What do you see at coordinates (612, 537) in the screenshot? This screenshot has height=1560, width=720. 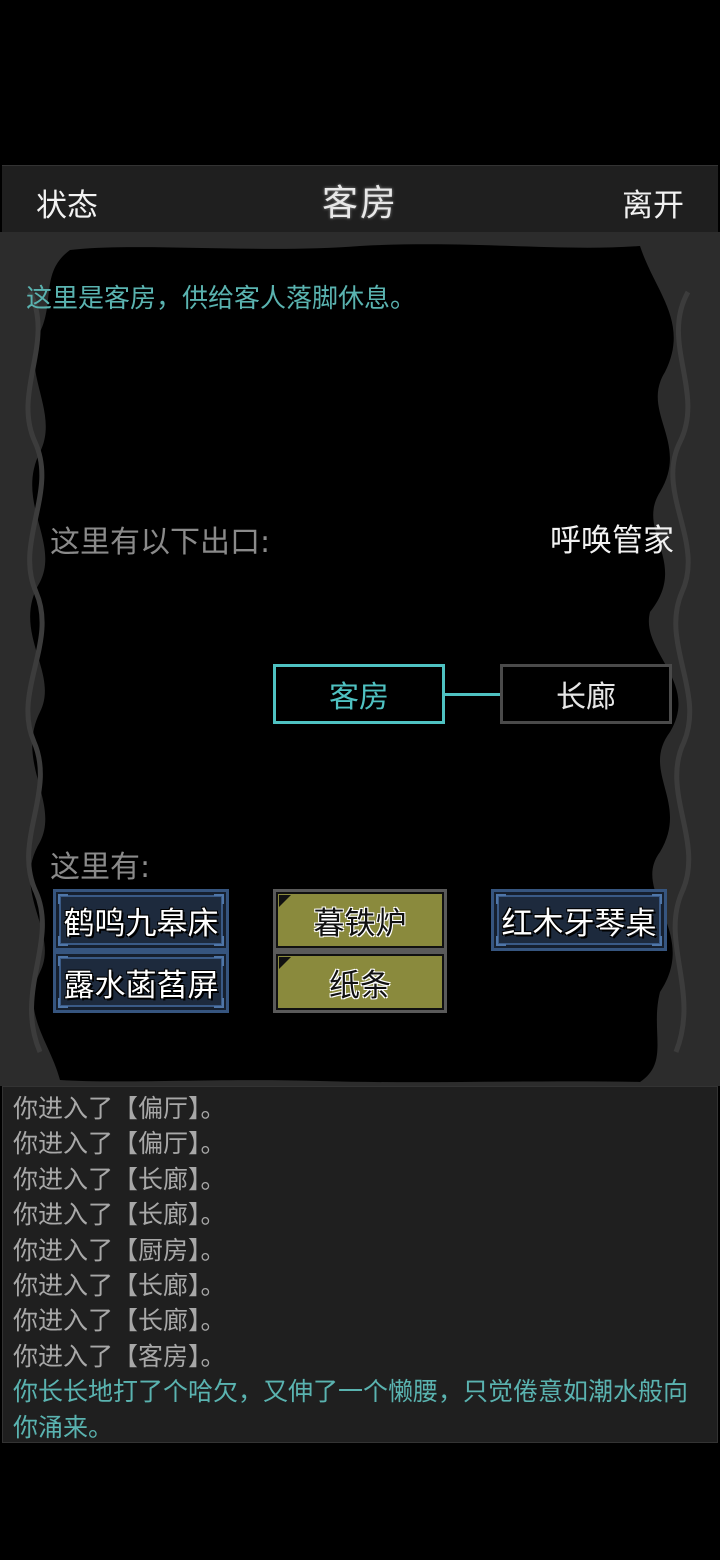 I see `summon-butler-button: 呼唤管家` at bounding box center [612, 537].